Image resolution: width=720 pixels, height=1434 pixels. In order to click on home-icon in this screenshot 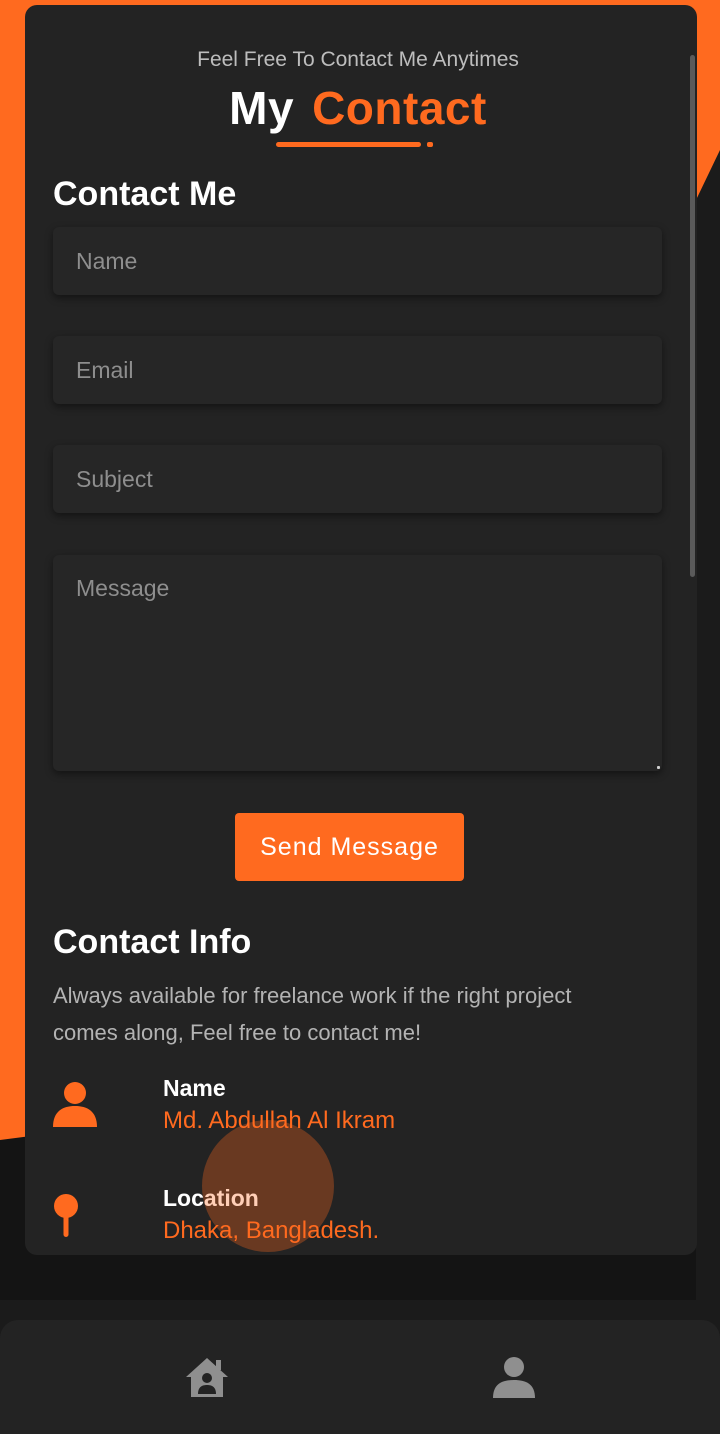, I will do `click(207, 1379)`.